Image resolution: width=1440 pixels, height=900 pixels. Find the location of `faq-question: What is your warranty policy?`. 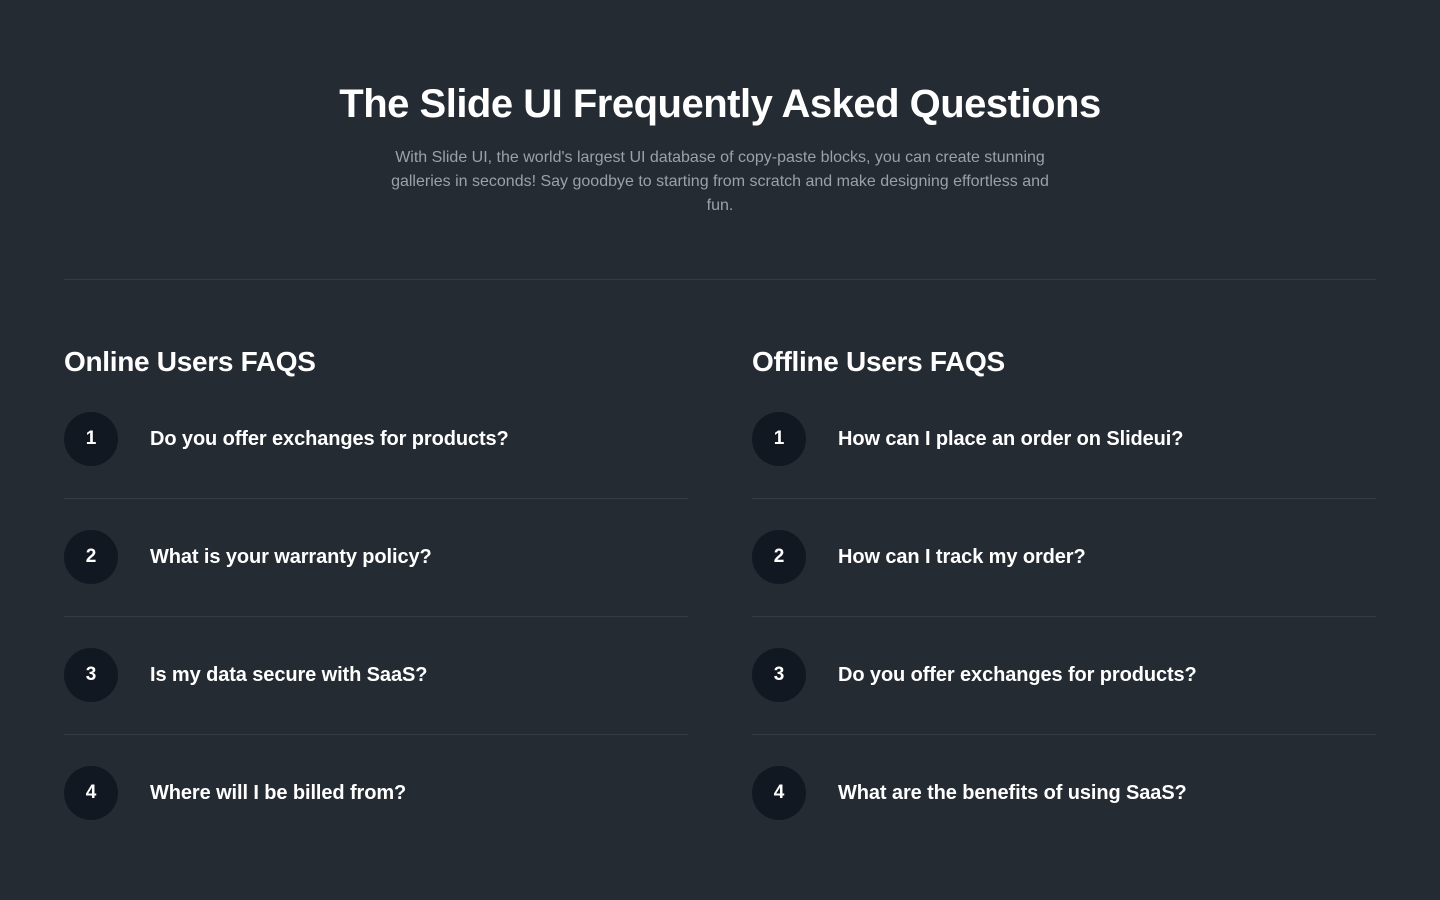

faq-question: What is your warranty policy? is located at coordinates (291, 556).